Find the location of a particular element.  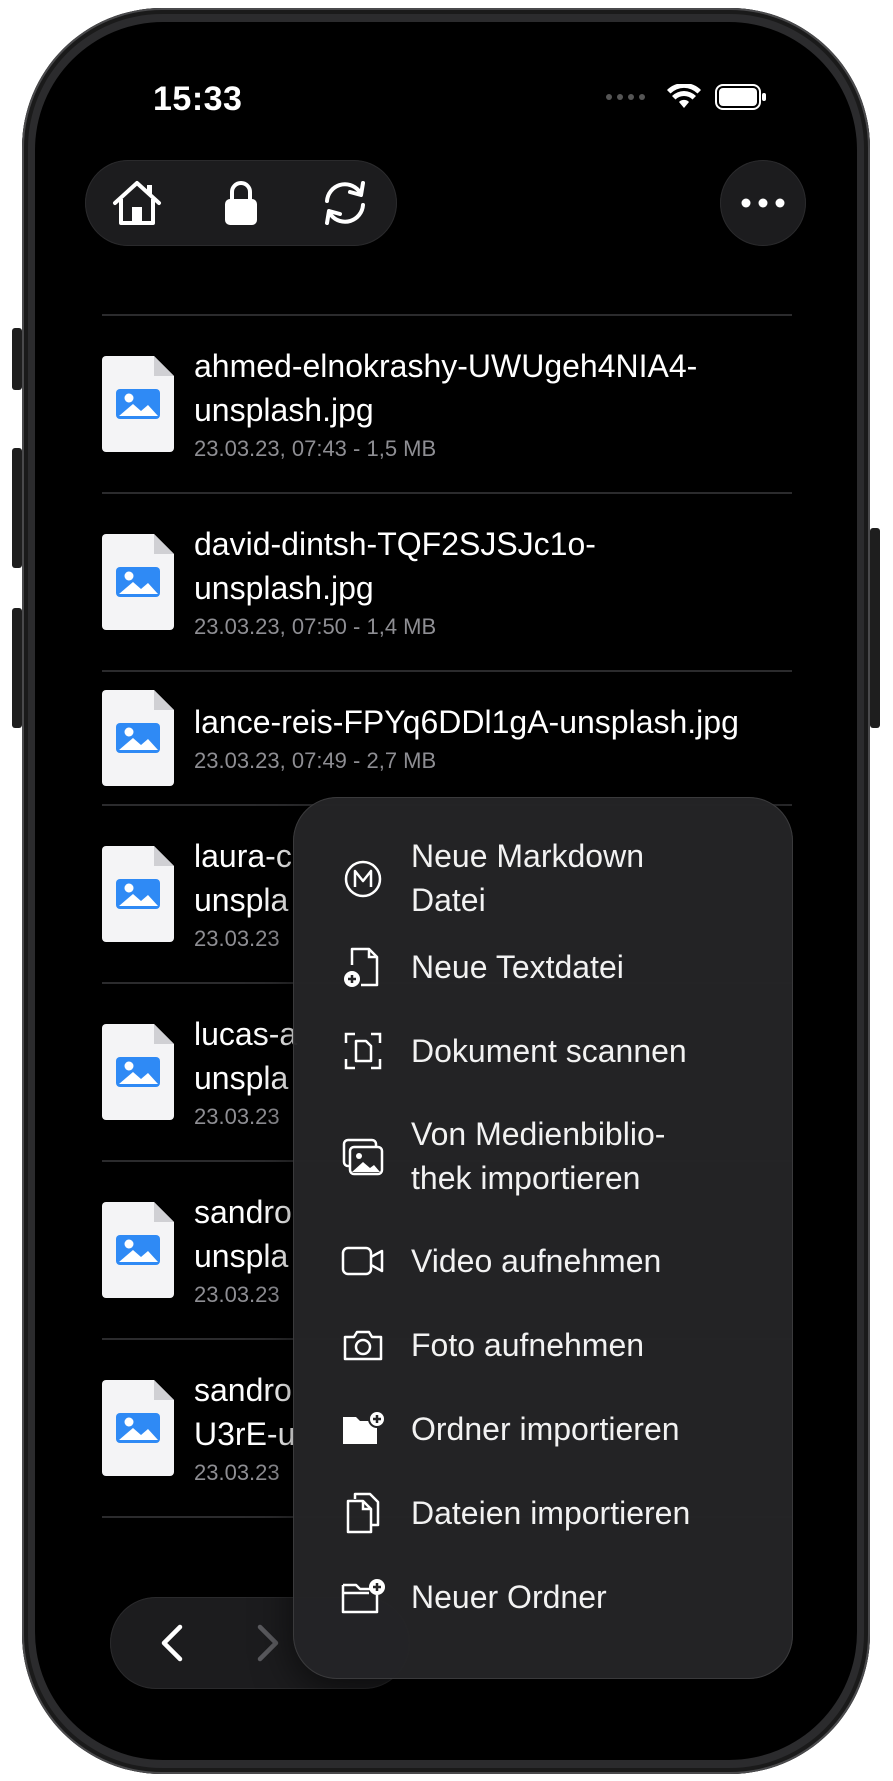

chevron-left-icon is located at coordinates (172, 1643).